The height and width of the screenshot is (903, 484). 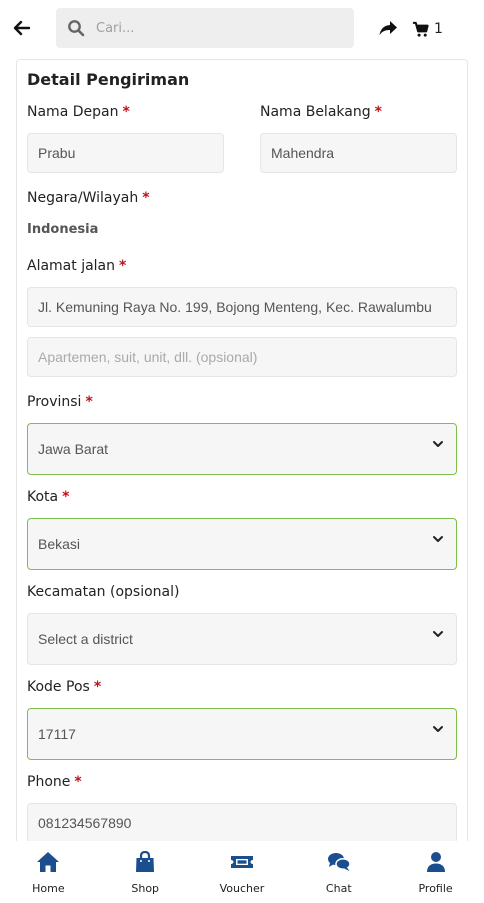 I want to click on city-value: Bekasi, so click(x=59, y=544).